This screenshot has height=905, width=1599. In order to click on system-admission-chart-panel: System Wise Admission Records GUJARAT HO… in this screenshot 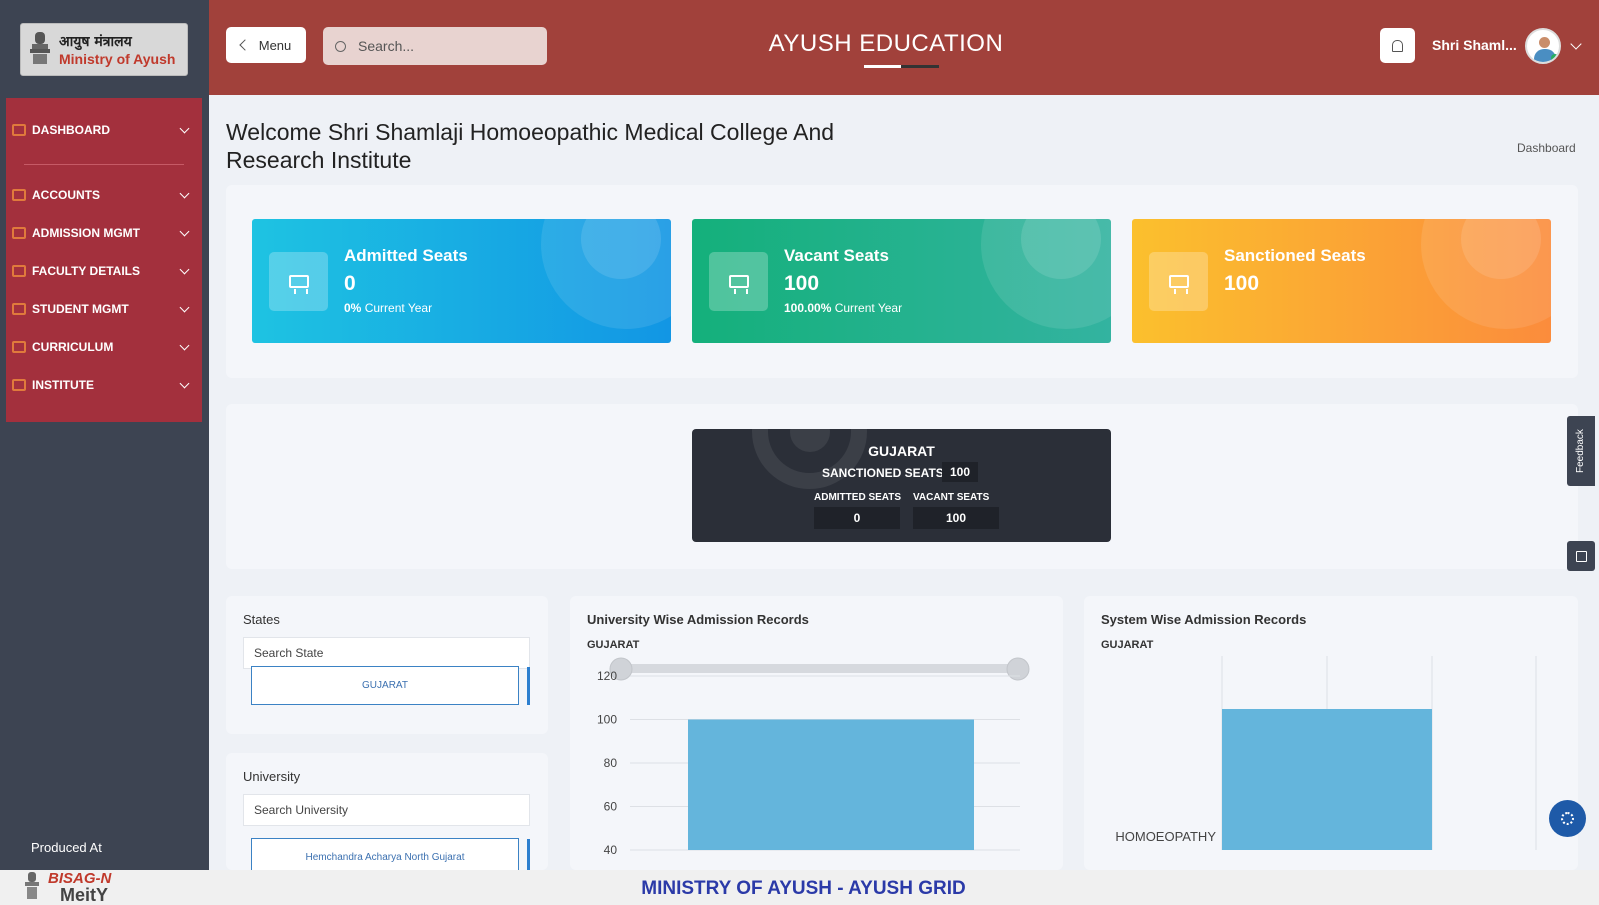, I will do `click(1331, 733)`.